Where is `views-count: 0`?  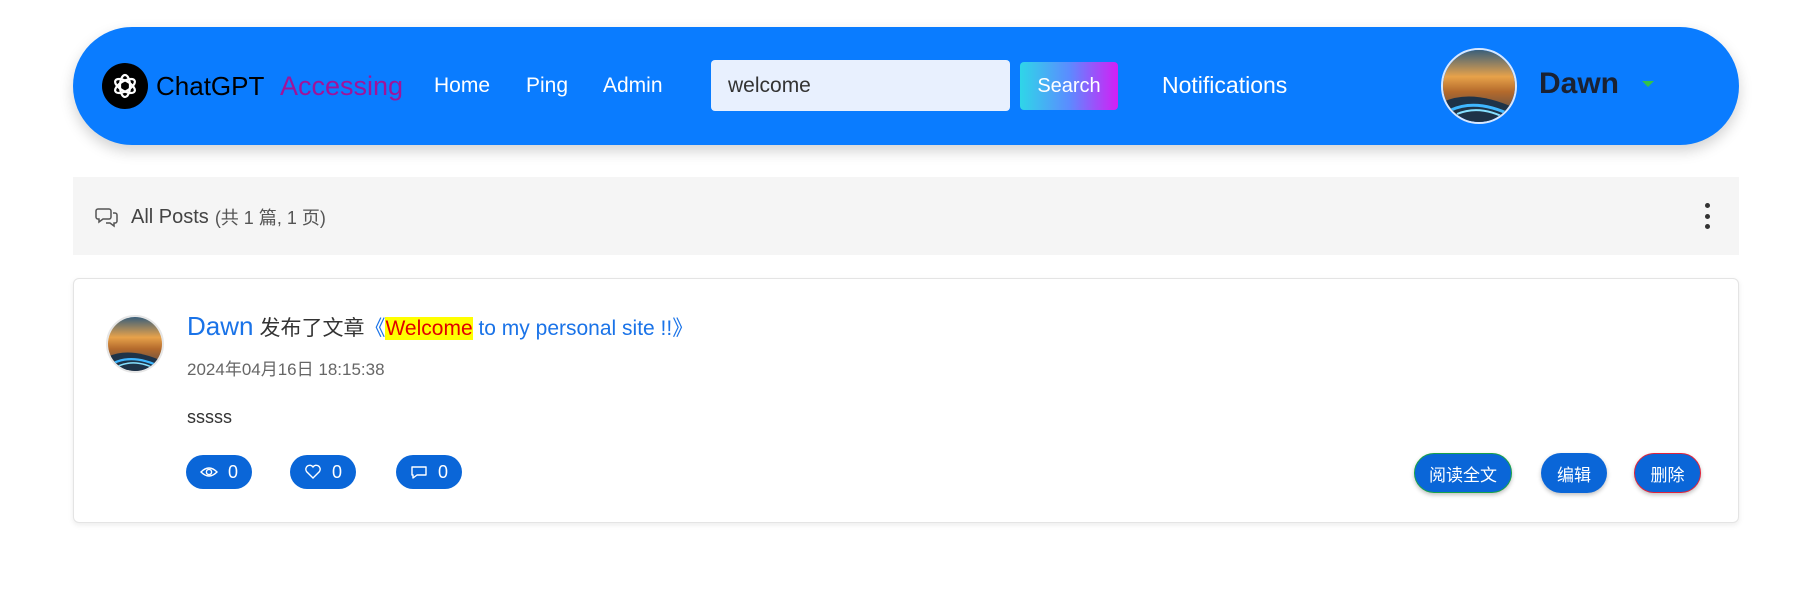
views-count: 0 is located at coordinates (219, 472).